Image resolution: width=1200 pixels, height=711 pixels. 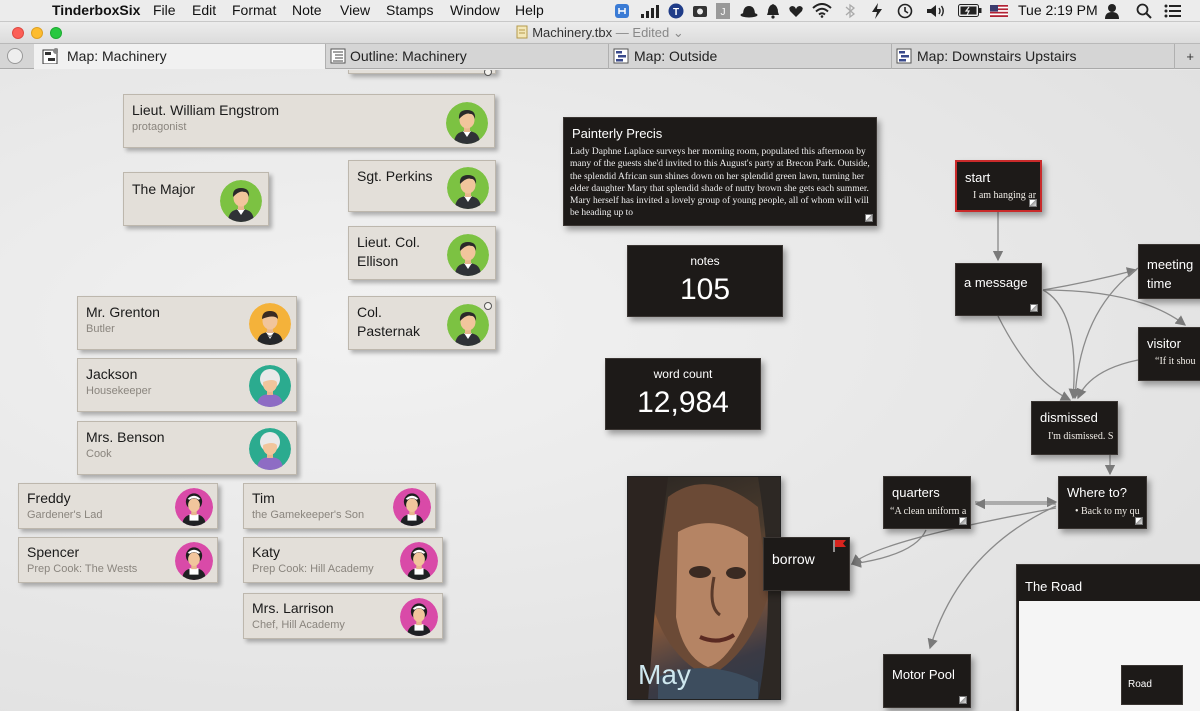 What do you see at coordinates (704, 588) in the screenshot?
I see `portrait-image: May` at bounding box center [704, 588].